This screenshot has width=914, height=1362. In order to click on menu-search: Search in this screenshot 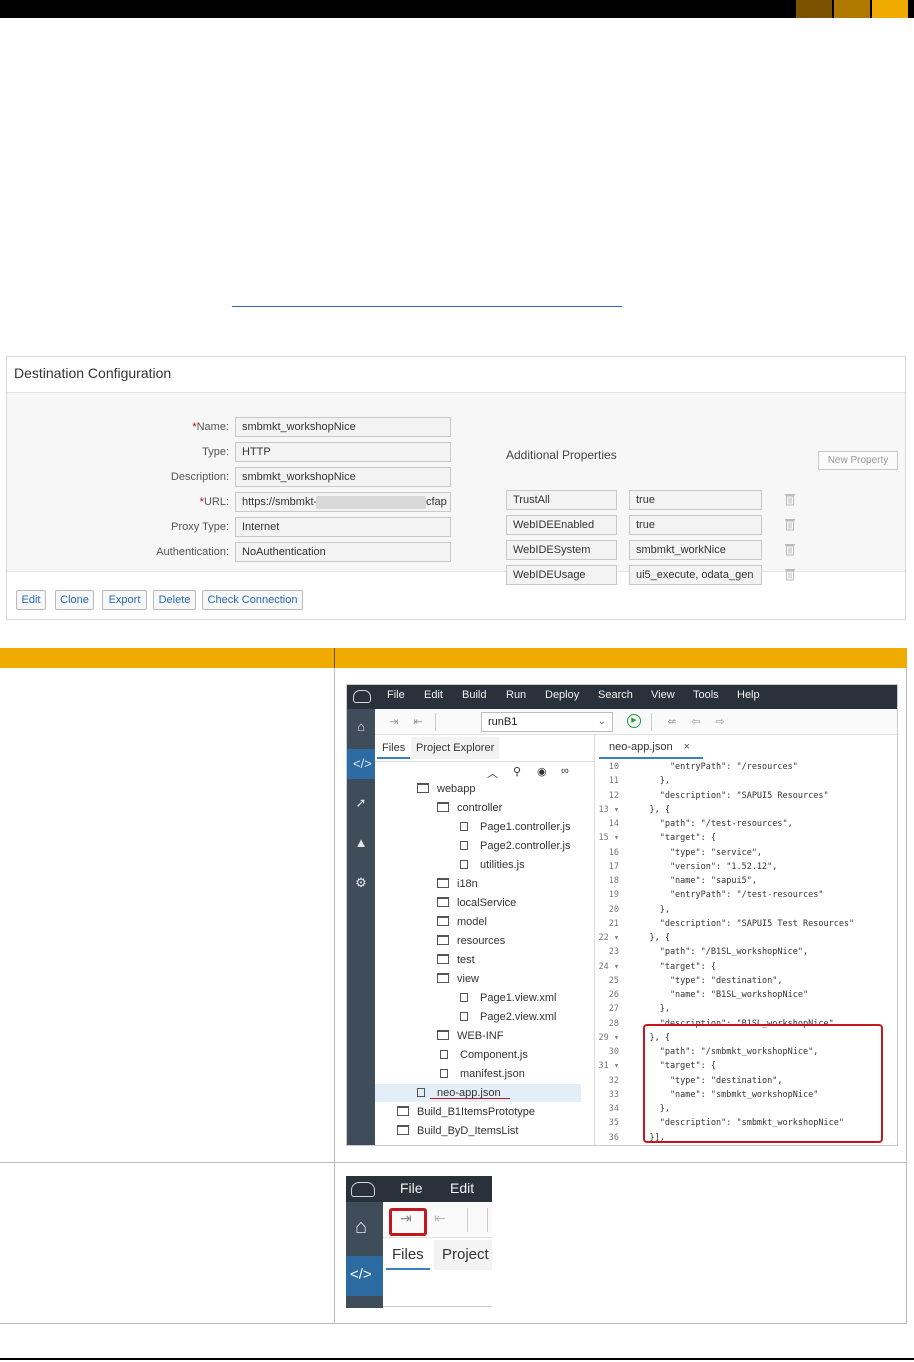, I will do `click(615, 695)`.